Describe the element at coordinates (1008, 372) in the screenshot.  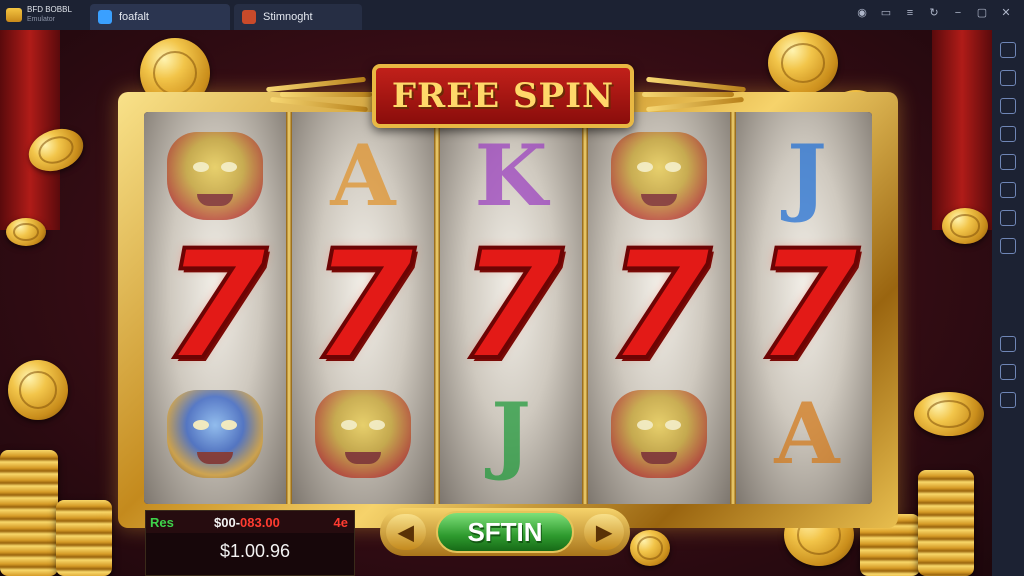
I see `toolbar-home-icon` at that location.